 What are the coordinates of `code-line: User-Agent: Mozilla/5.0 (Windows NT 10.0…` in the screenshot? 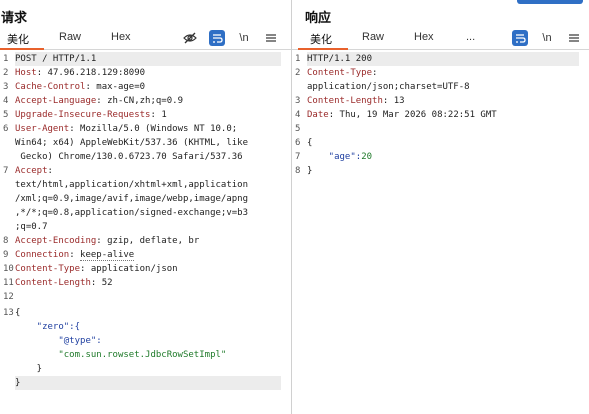 It's located at (148, 129).